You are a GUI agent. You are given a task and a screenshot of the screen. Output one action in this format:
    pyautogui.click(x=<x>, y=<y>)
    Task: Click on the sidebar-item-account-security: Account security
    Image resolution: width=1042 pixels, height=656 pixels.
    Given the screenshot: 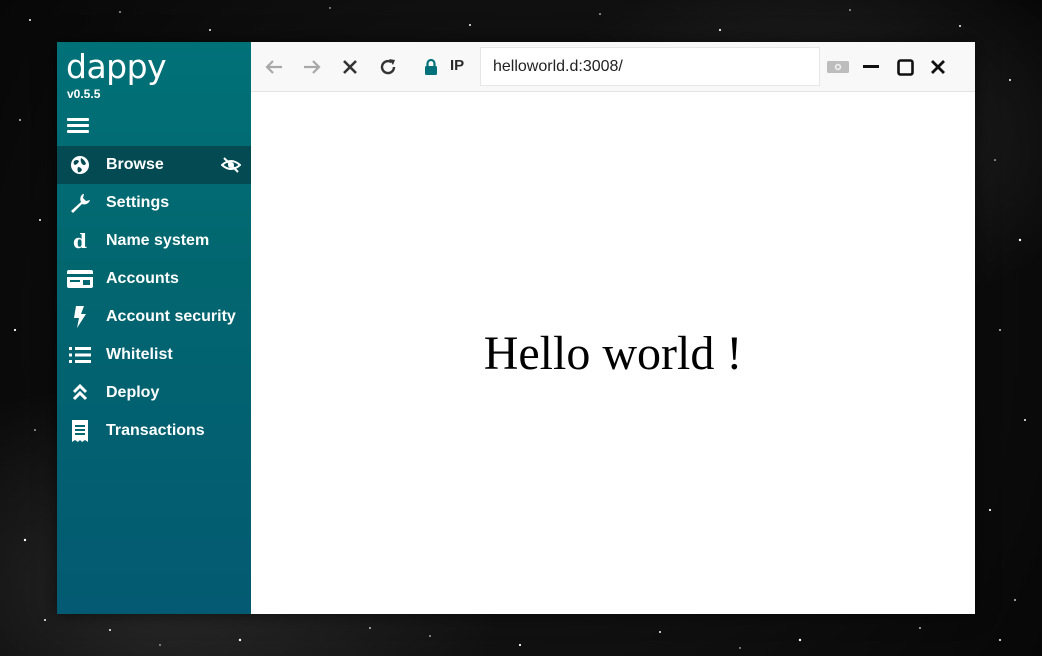 What is the action you would take?
    pyautogui.click(x=154, y=317)
    